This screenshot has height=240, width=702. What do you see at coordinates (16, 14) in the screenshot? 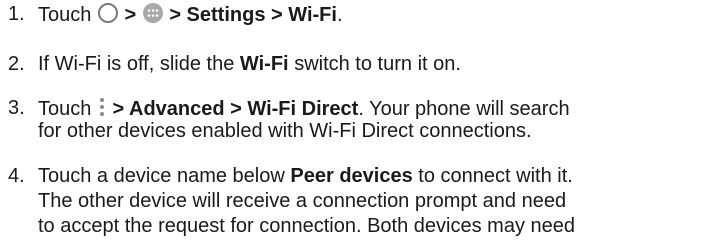
I see `step-number: 1.` at bounding box center [16, 14].